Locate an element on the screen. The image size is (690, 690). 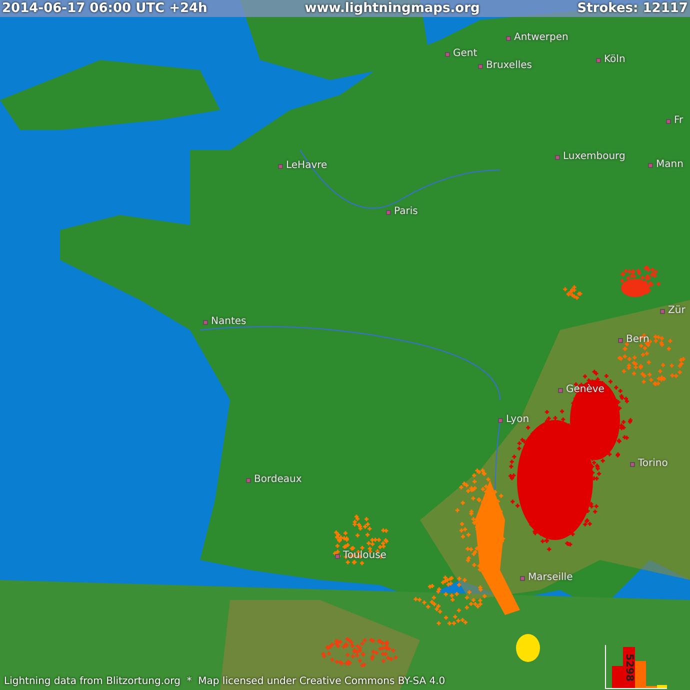
histogram-peak-label: 5298 is located at coordinates (629, 668).